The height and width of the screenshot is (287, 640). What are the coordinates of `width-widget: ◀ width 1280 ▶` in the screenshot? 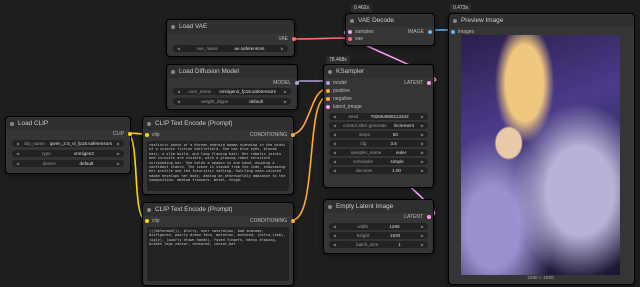 It's located at (378, 226).